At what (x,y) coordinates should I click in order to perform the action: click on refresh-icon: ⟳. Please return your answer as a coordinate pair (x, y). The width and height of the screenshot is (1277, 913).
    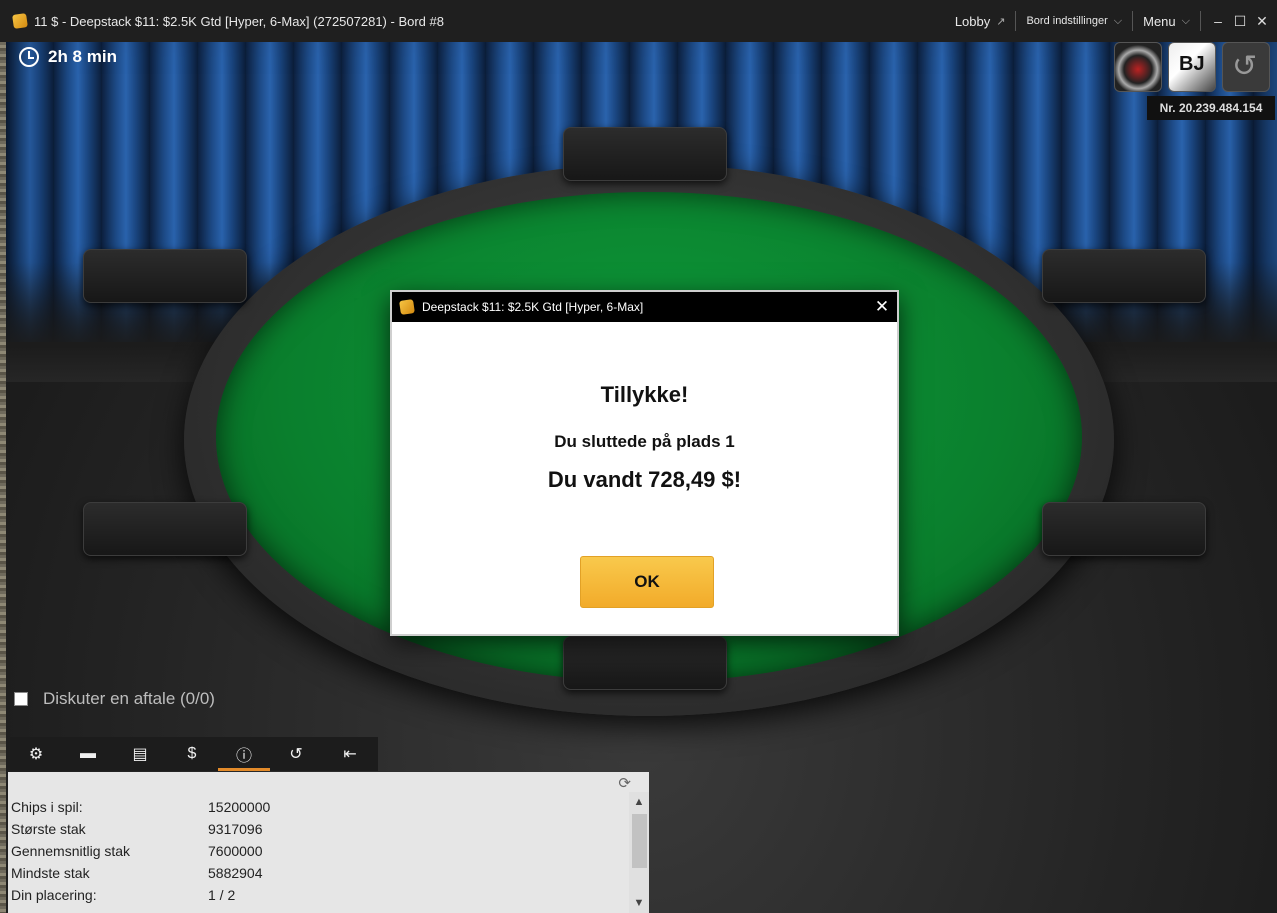
    Looking at the image, I should click on (624, 783).